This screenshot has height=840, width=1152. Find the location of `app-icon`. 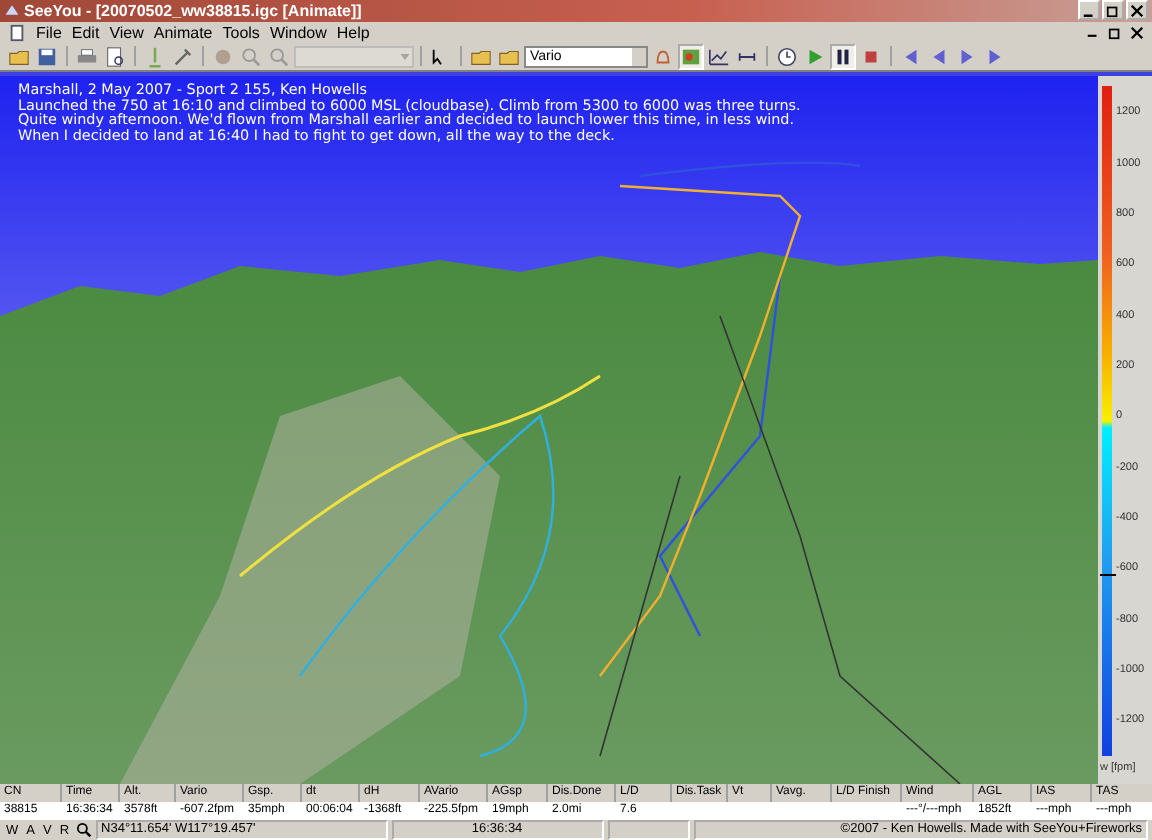

app-icon is located at coordinates (12, 10).